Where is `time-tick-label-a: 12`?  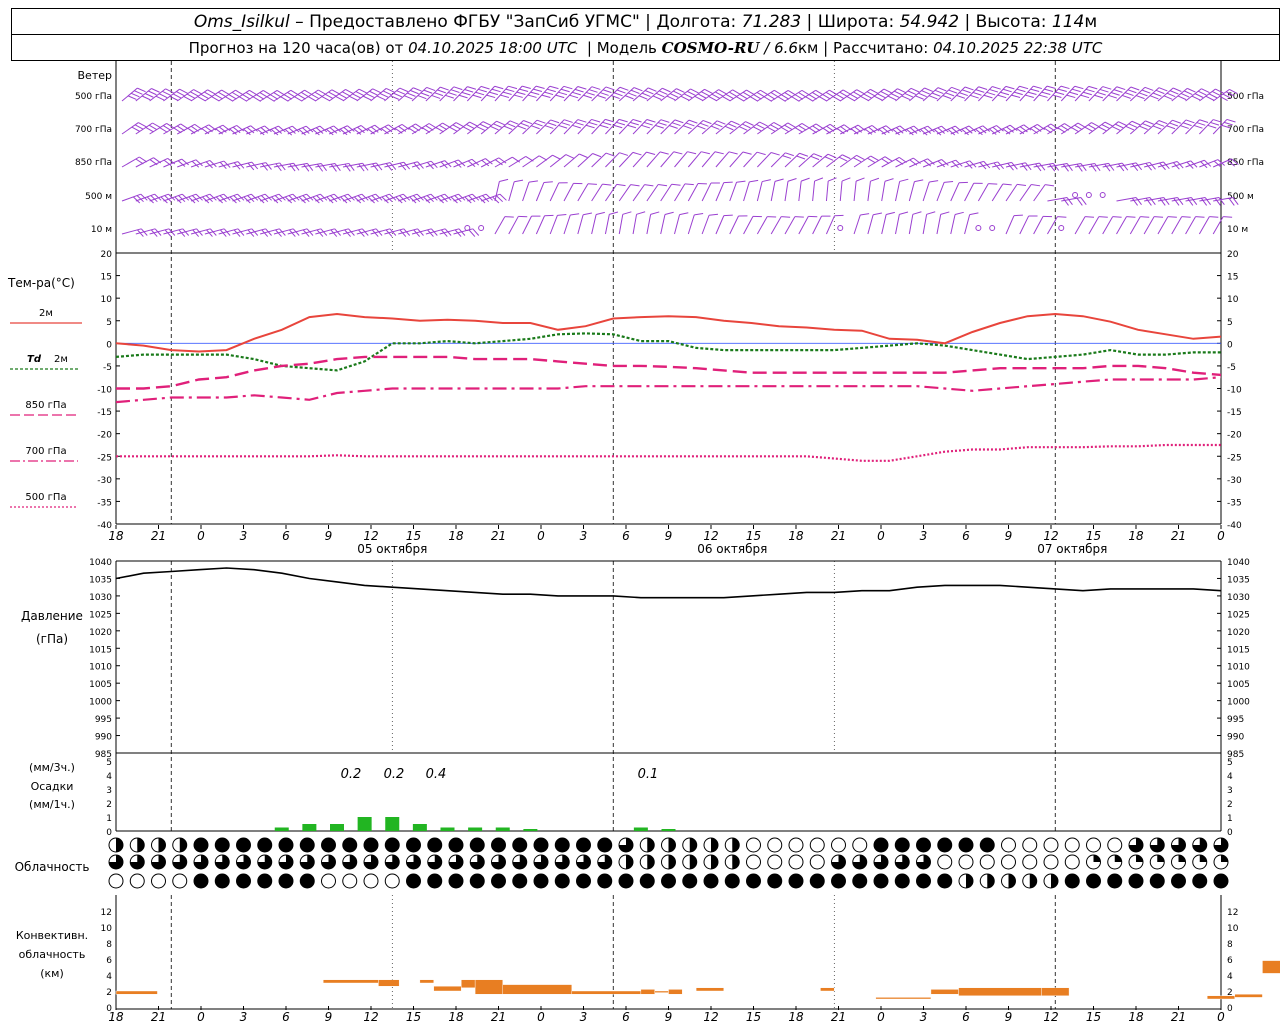 time-tick-label-a: 12 is located at coordinates (370, 536).